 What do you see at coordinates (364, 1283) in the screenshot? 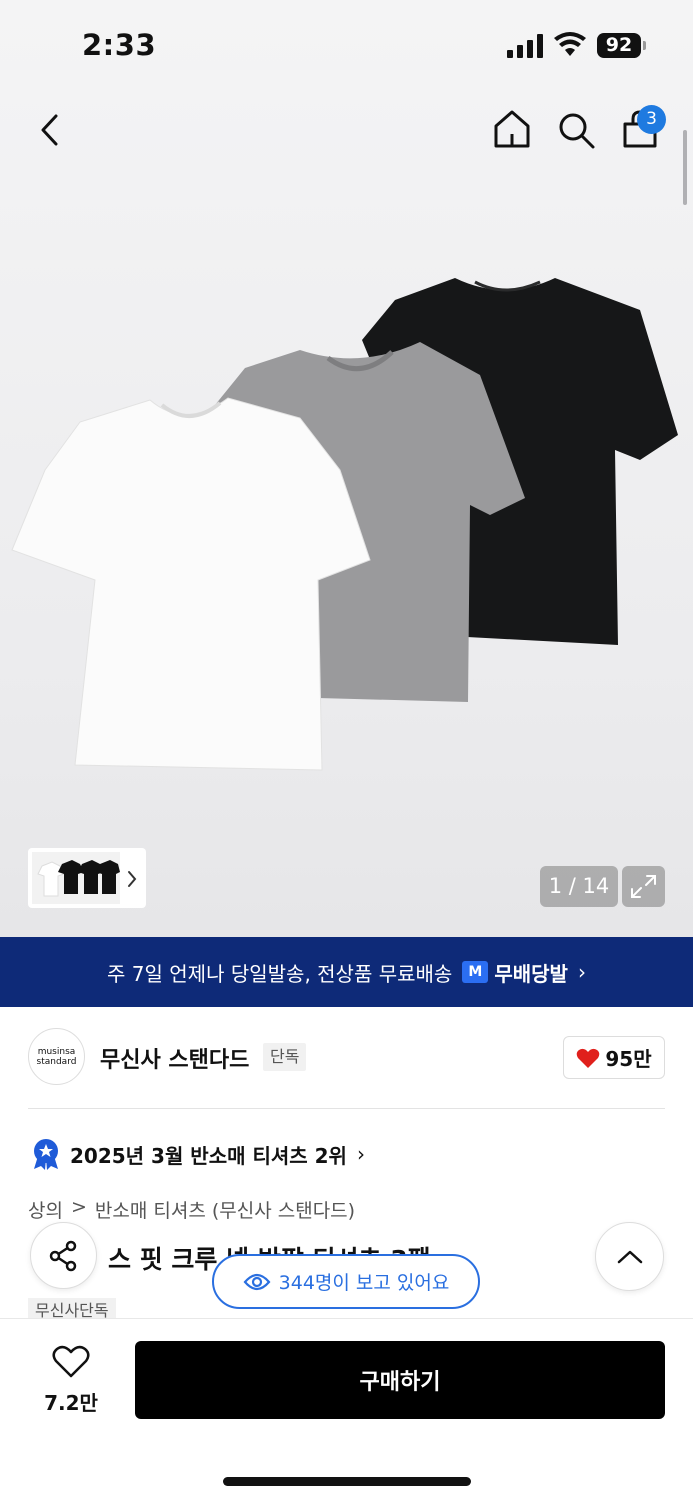
I see `viewers-text: 344명이 보고 있어요` at bounding box center [364, 1283].